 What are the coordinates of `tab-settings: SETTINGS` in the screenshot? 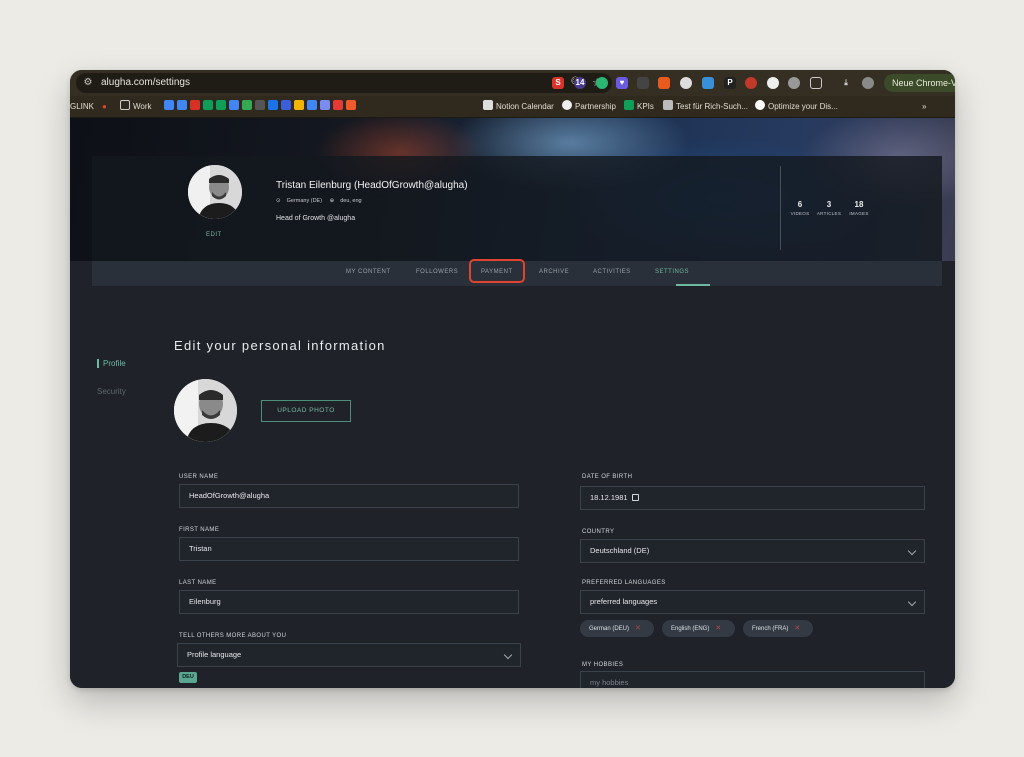 It's located at (672, 272).